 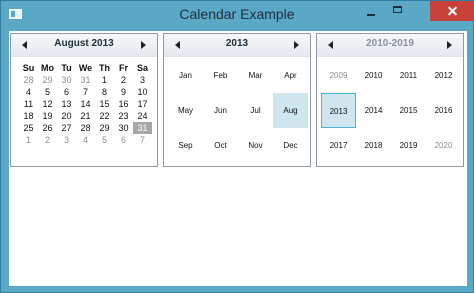 I want to click on month-cell: Oct, so click(x=220, y=145).